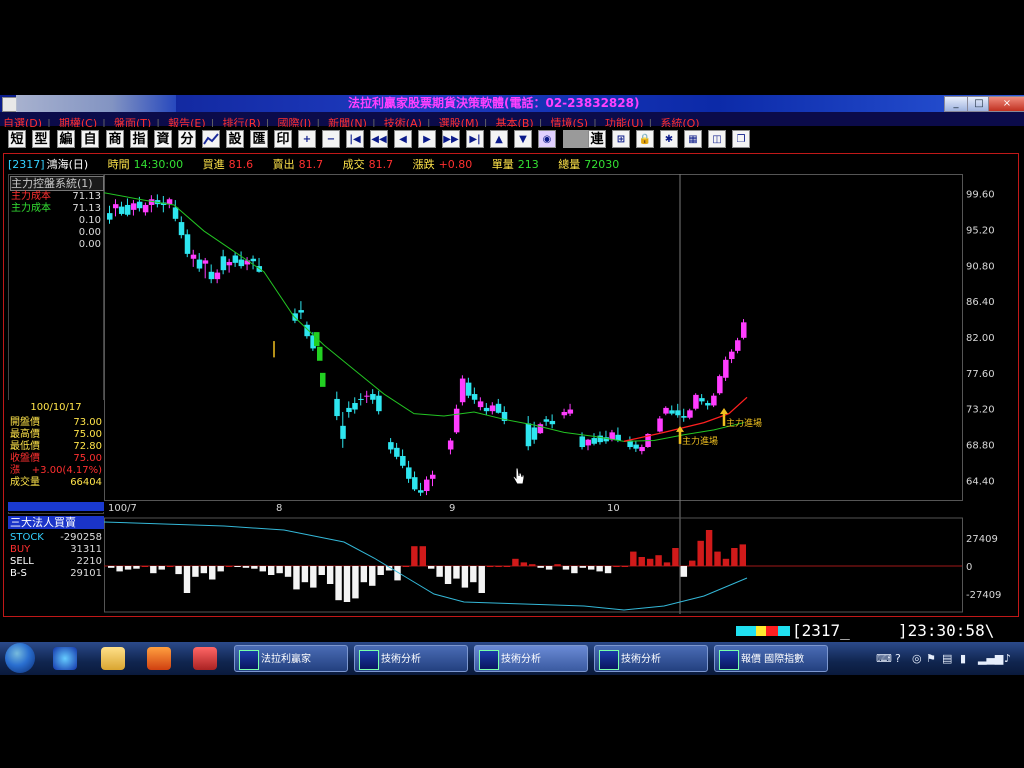  Describe the element at coordinates (113, 658) in the screenshot. I see `folder-icon` at that location.